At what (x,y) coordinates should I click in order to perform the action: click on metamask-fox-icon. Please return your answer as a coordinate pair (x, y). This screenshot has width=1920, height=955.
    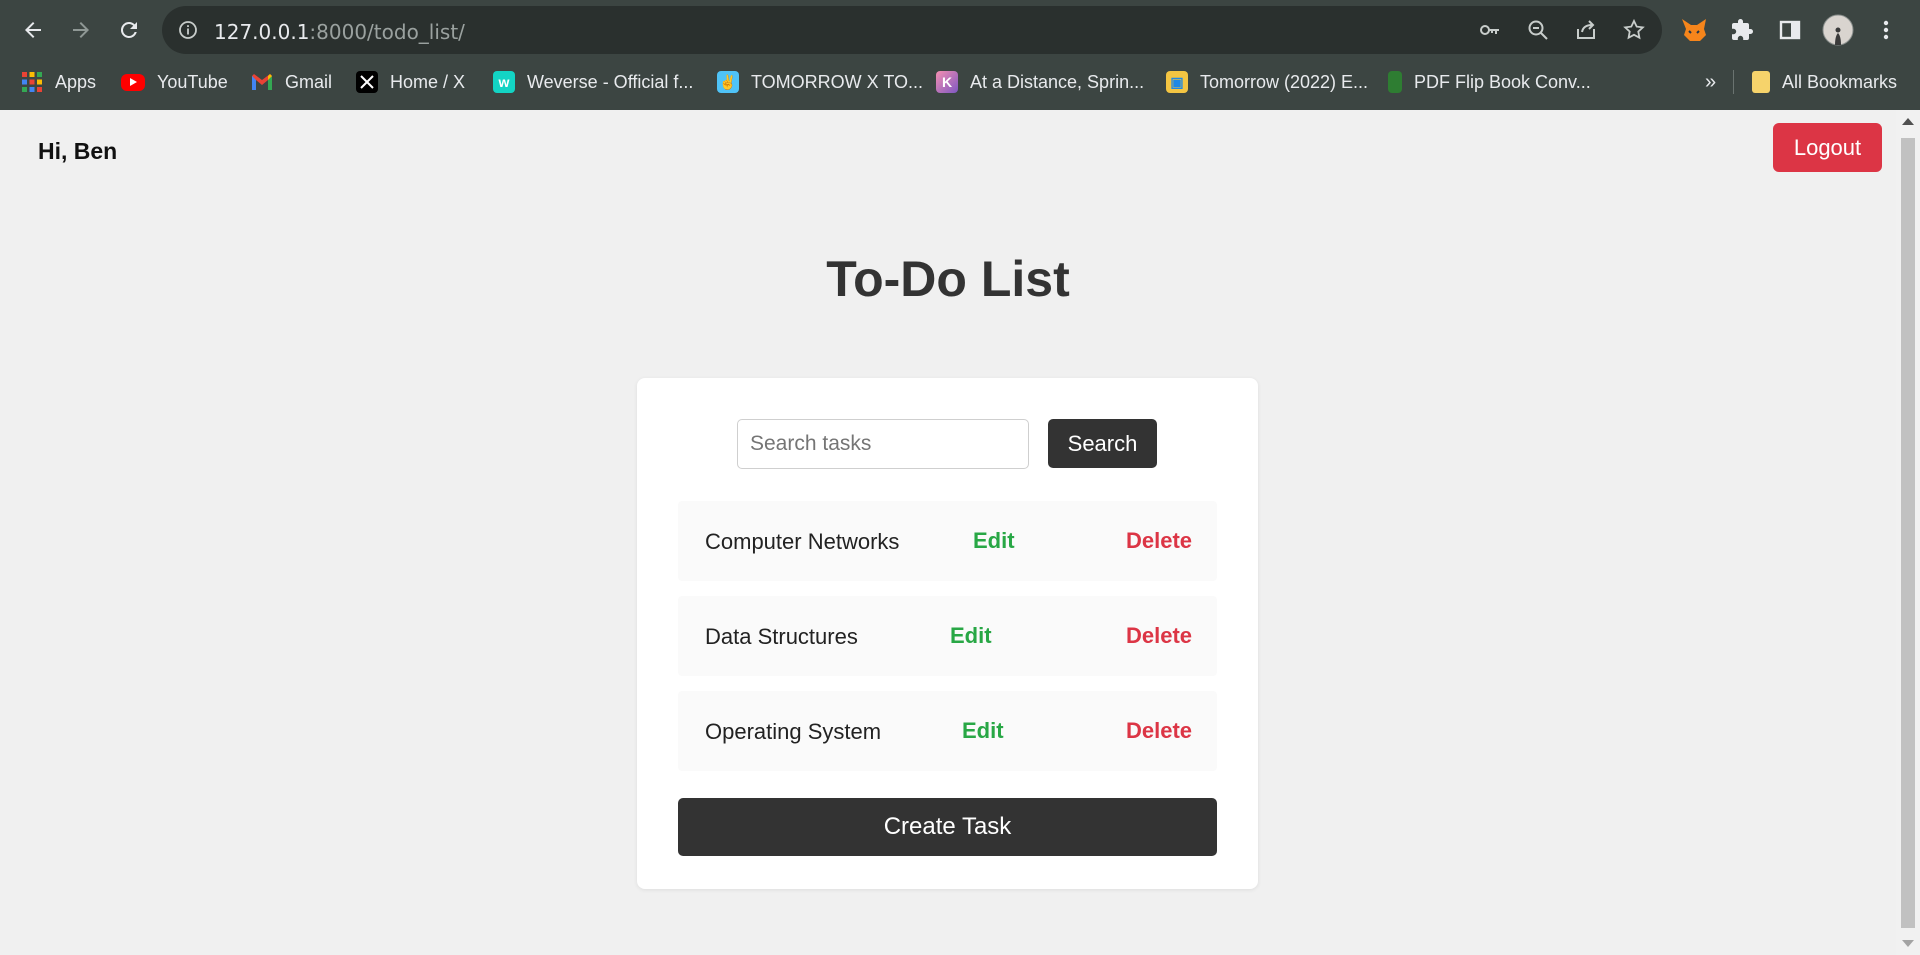
    Looking at the image, I should click on (1694, 30).